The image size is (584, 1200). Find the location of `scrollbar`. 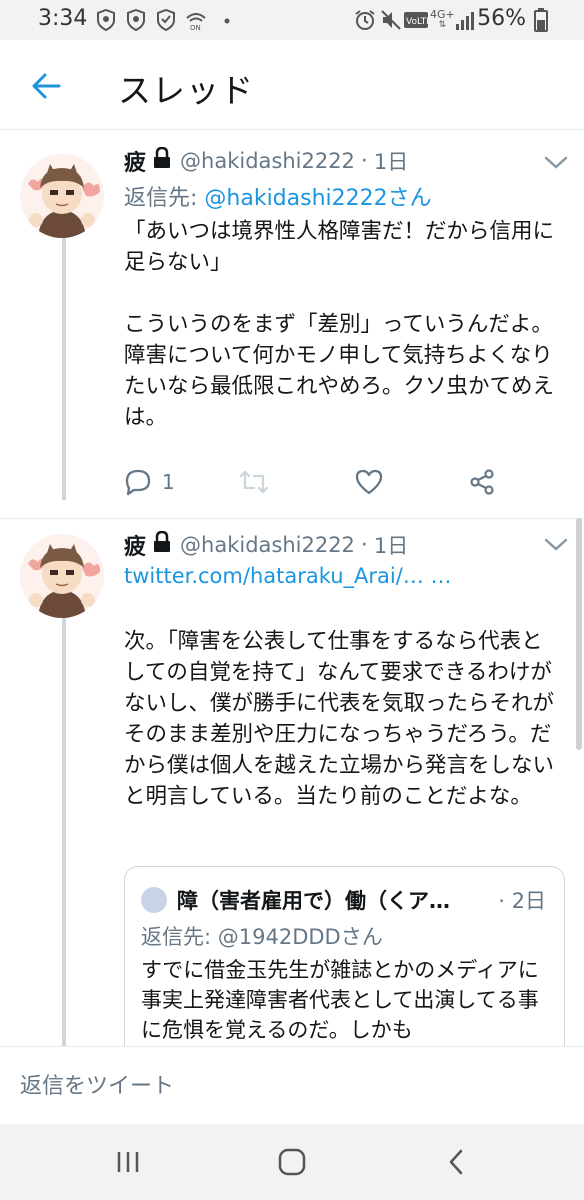

scrollbar is located at coordinates (579, 634).